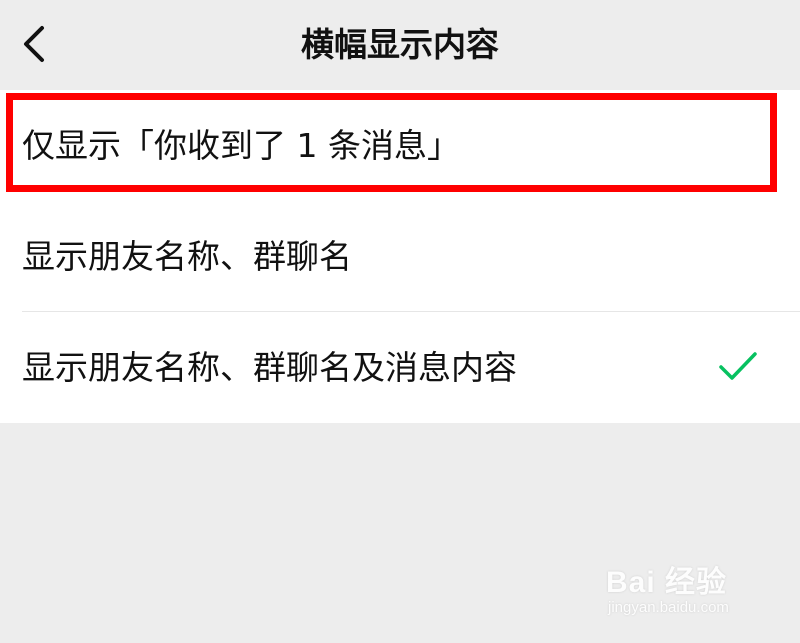  What do you see at coordinates (738, 366) in the screenshot?
I see `checkmark-icon` at bounding box center [738, 366].